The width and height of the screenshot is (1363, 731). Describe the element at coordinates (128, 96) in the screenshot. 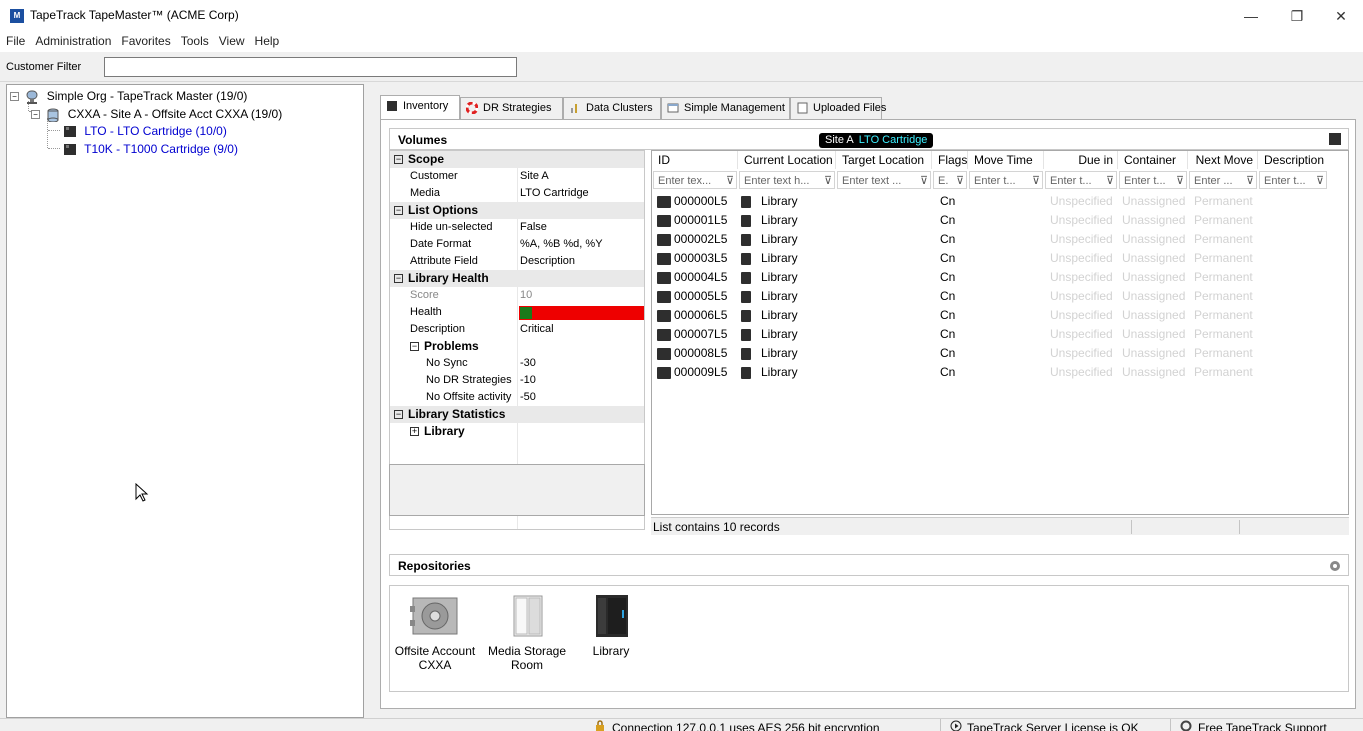

I see `tree-node-org: − Simple Org - TapeTrack Master (19/0)` at that location.